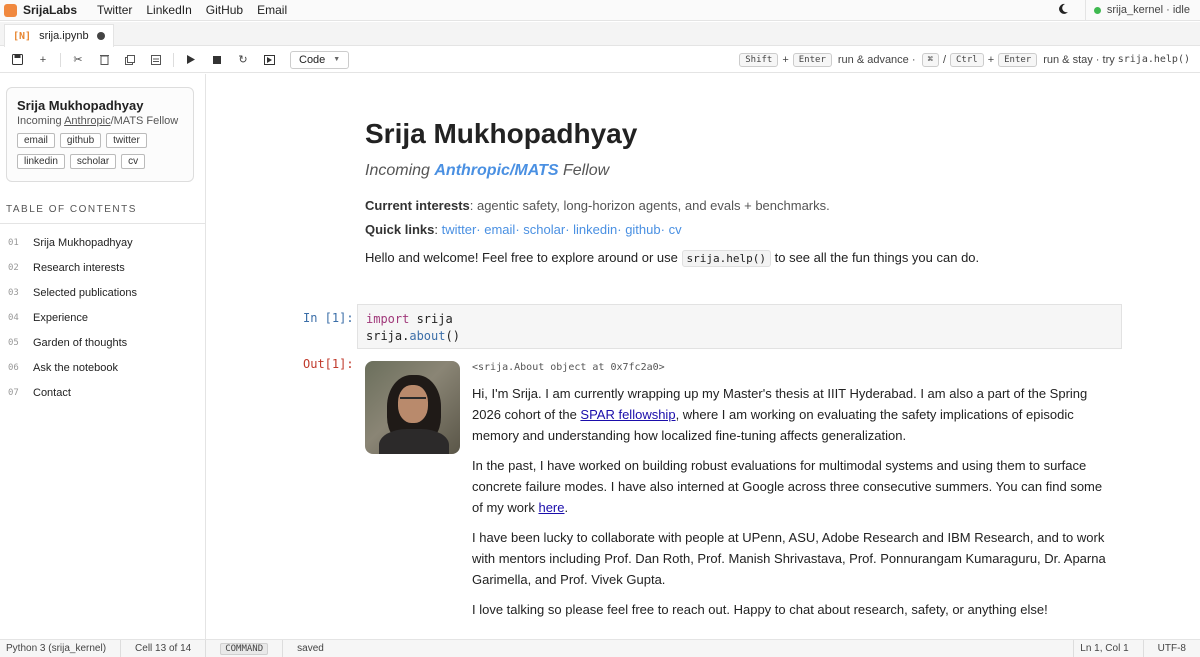  I want to click on chip-github: github, so click(80, 140).